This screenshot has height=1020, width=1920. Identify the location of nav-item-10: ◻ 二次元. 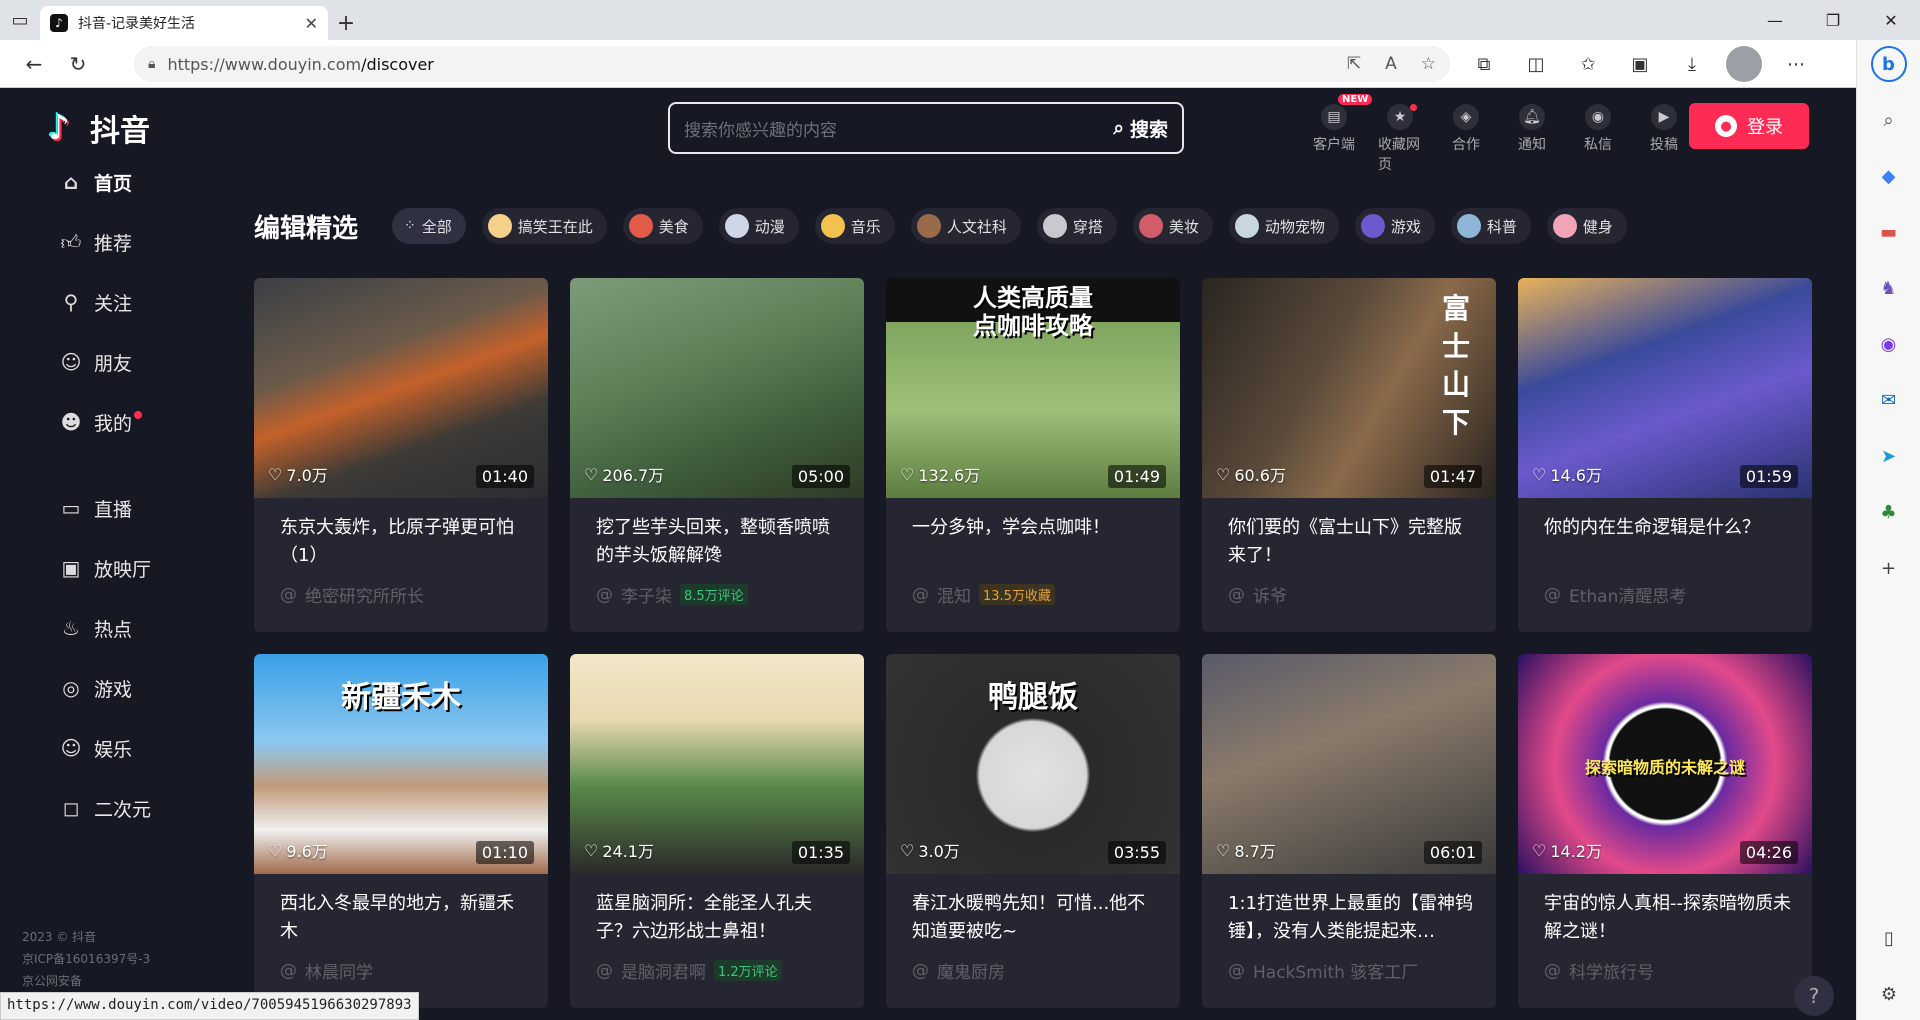
(108, 808).